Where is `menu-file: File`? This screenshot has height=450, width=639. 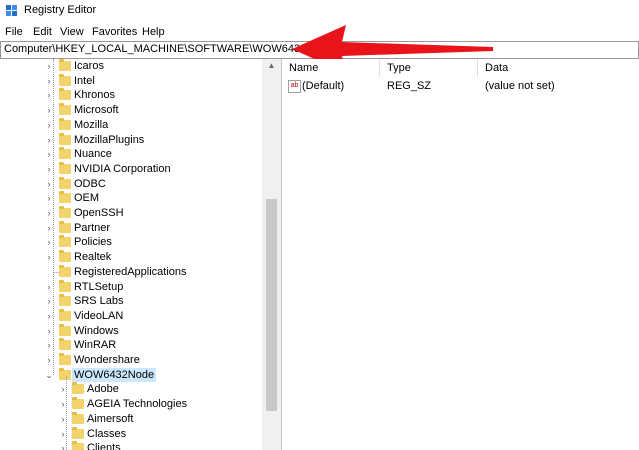 menu-file: File is located at coordinates (14, 32).